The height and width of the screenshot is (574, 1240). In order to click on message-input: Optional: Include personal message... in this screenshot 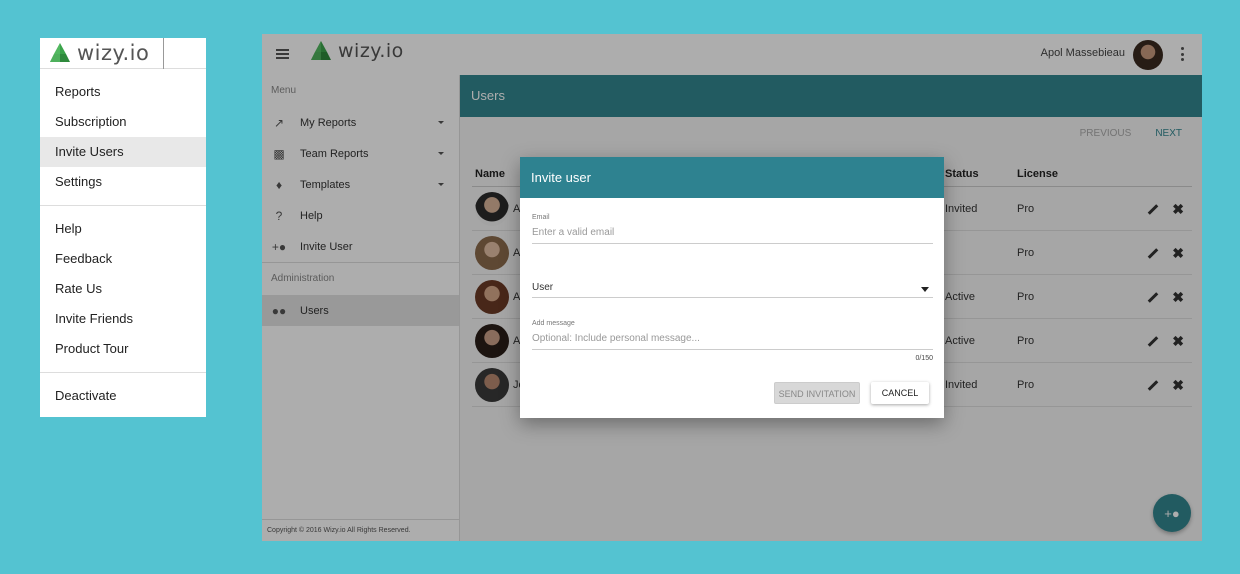, I will do `click(732, 341)`.